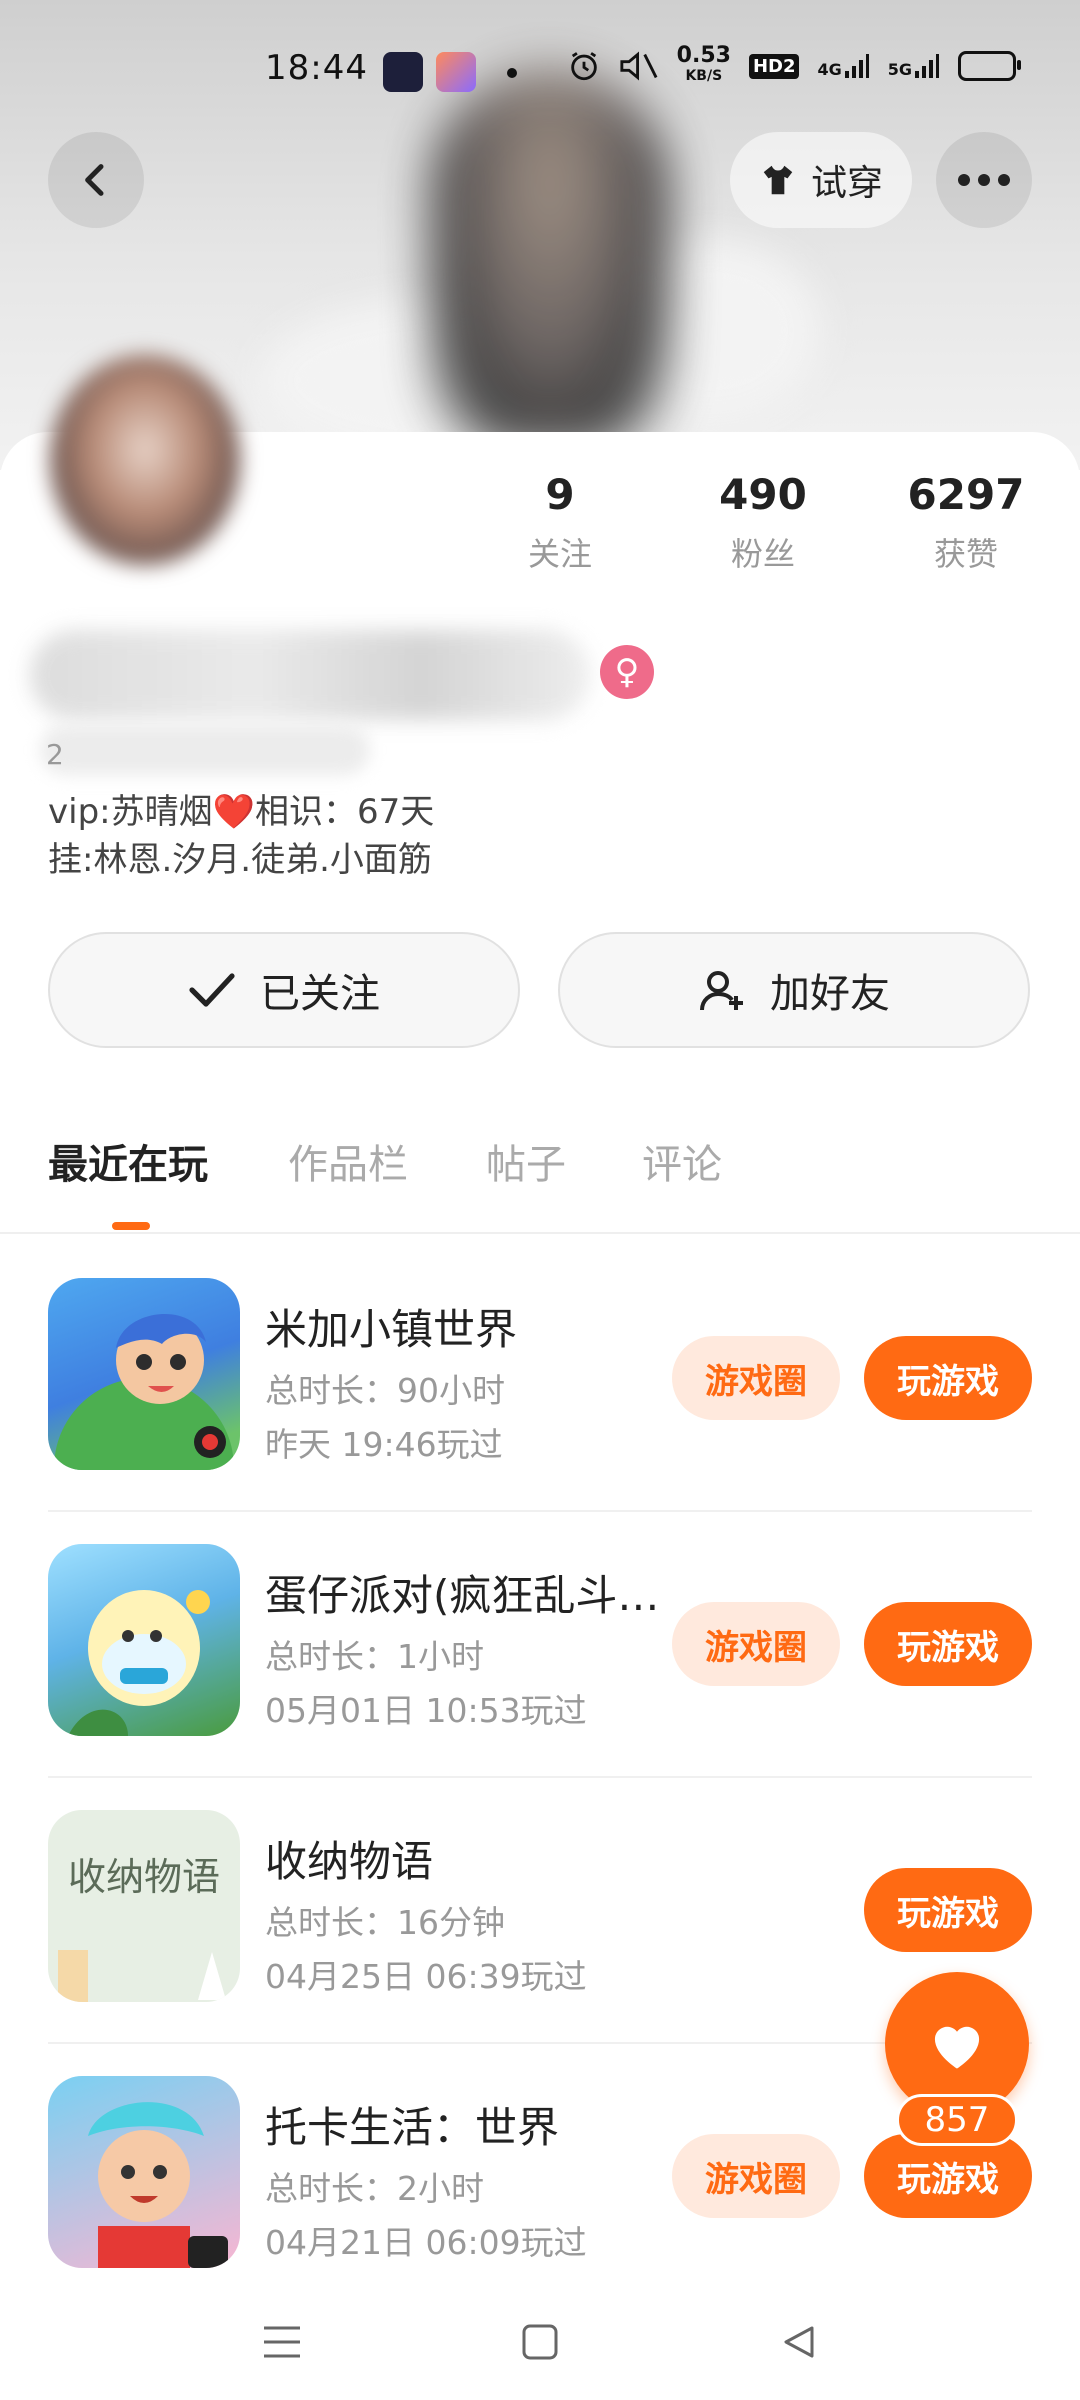 Image resolution: width=1080 pixels, height=2400 pixels. I want to click on check-icon, so click(212, 990).